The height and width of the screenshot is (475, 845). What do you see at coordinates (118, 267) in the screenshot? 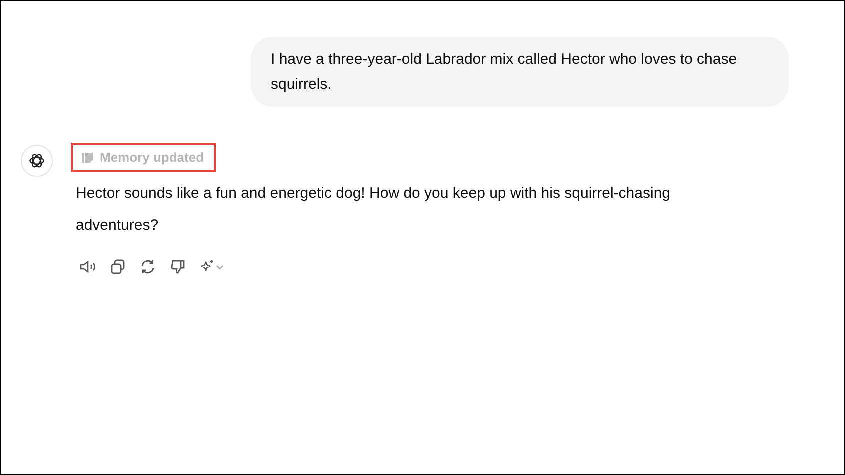
I see `copy-button` at bounding box center [118, 267].